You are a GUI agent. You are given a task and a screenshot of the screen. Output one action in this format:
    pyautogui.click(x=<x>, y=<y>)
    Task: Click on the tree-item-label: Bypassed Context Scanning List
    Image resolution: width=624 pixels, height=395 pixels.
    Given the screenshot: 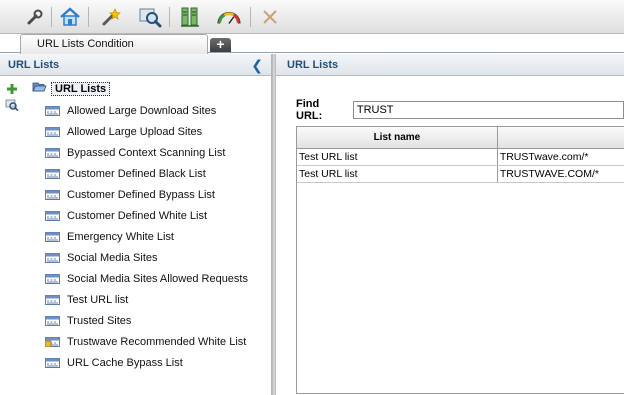 What is the action you would take?
    pyautogui.click(x=146, y=152)
    